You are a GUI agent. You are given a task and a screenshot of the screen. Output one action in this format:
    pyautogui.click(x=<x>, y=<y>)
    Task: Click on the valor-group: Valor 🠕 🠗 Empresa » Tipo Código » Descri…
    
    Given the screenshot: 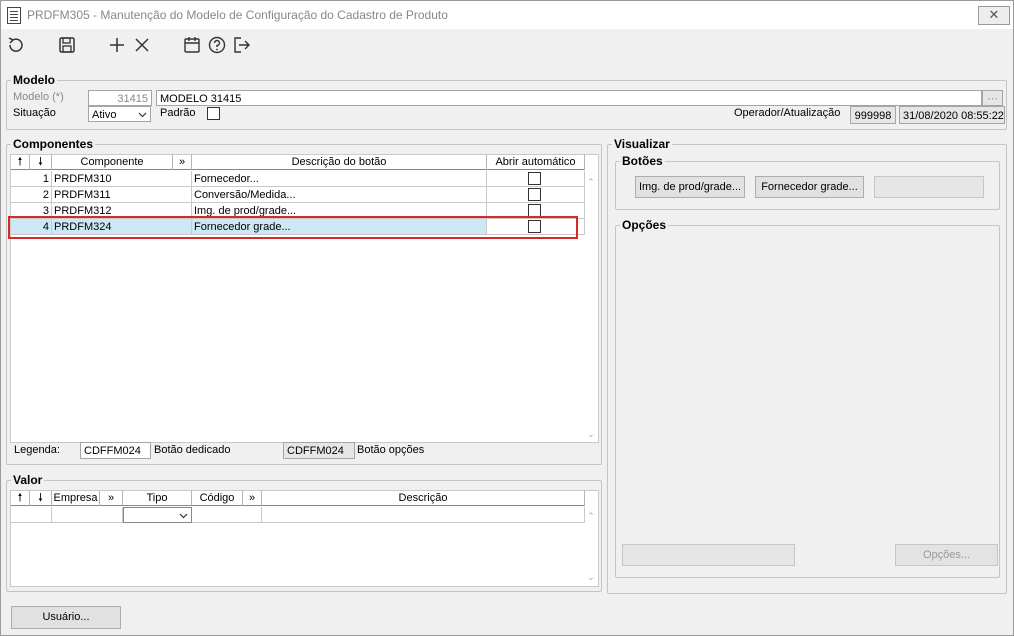 What is the action you would take?
    pyautogui.click(x=304, y=532)
    